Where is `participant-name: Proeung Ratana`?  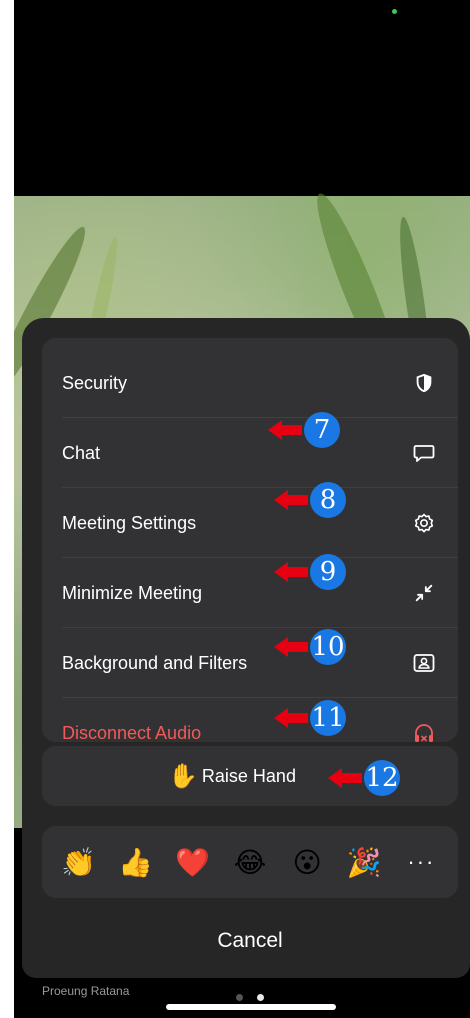 participant-name: Proeung Ratana is located at coordinates (86, 991).